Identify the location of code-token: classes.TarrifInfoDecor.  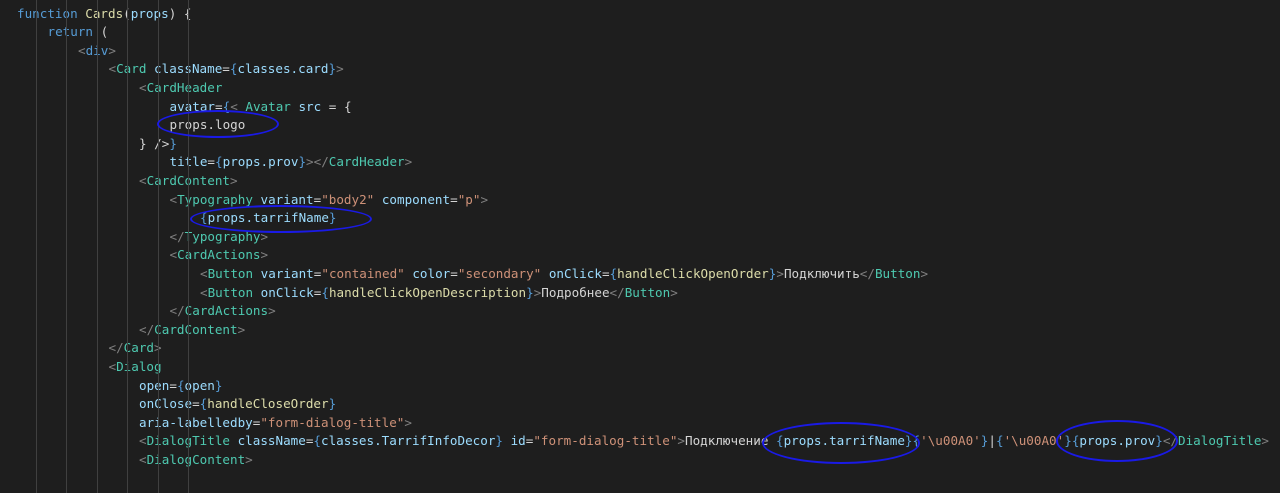
(408, 441).